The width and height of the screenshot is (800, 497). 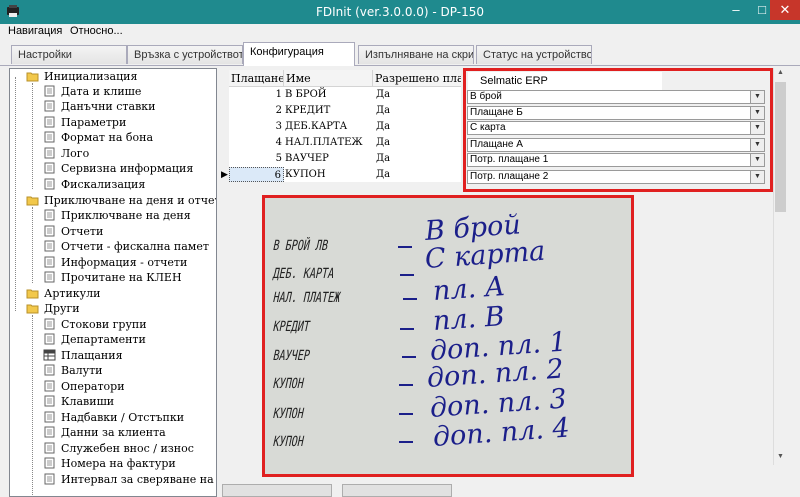 What do you see at coordinates (256, 174) in the screenshot?
I see `payment-number-cell-selected: 6` at bounding box center [256, 174].